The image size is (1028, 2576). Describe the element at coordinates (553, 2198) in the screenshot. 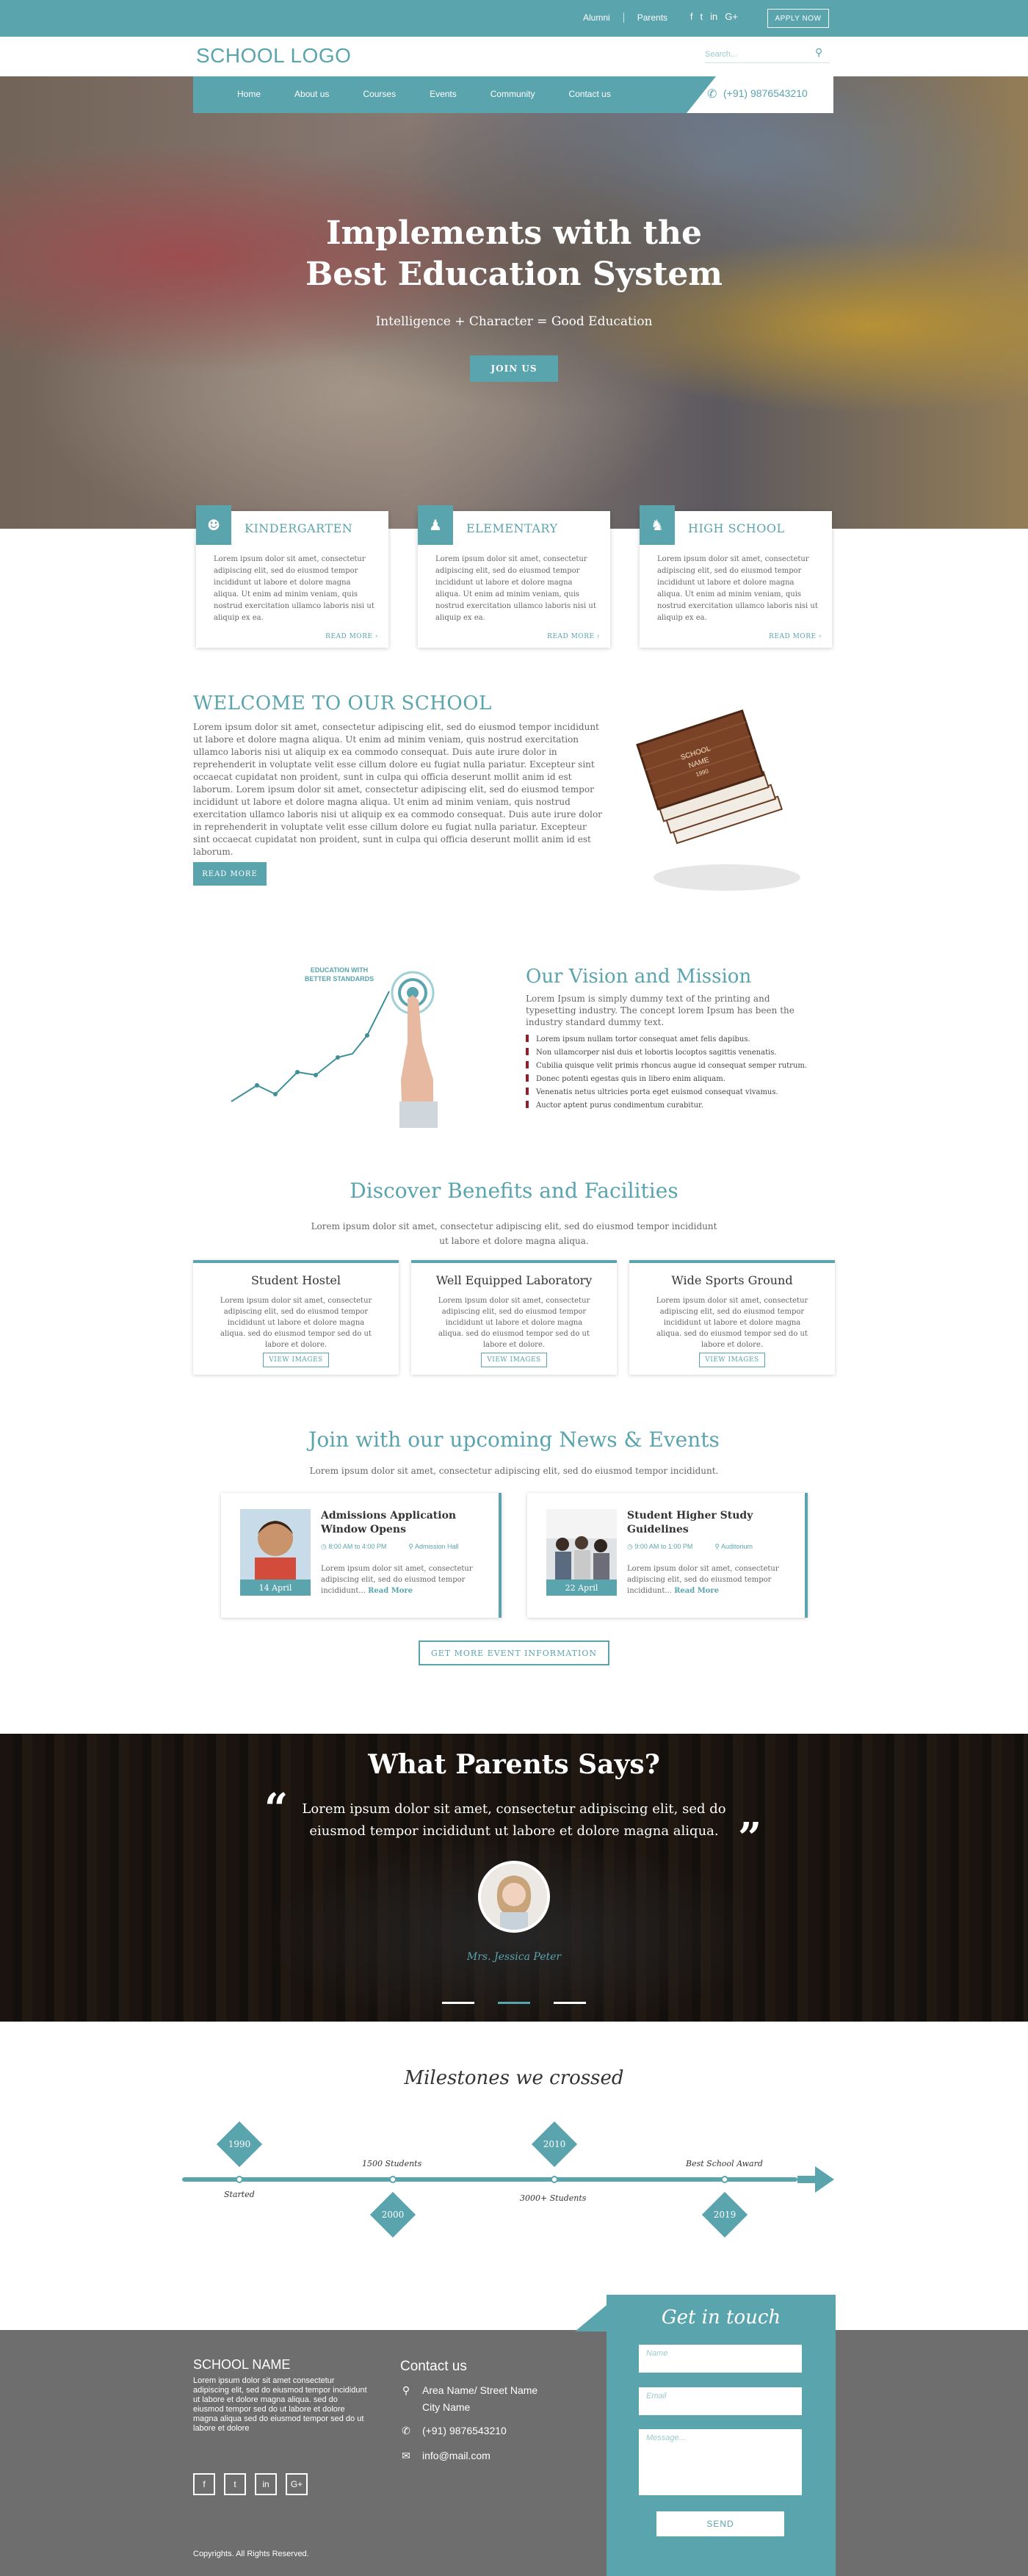

I see `milestone-label: 3000+ Students` at that location.